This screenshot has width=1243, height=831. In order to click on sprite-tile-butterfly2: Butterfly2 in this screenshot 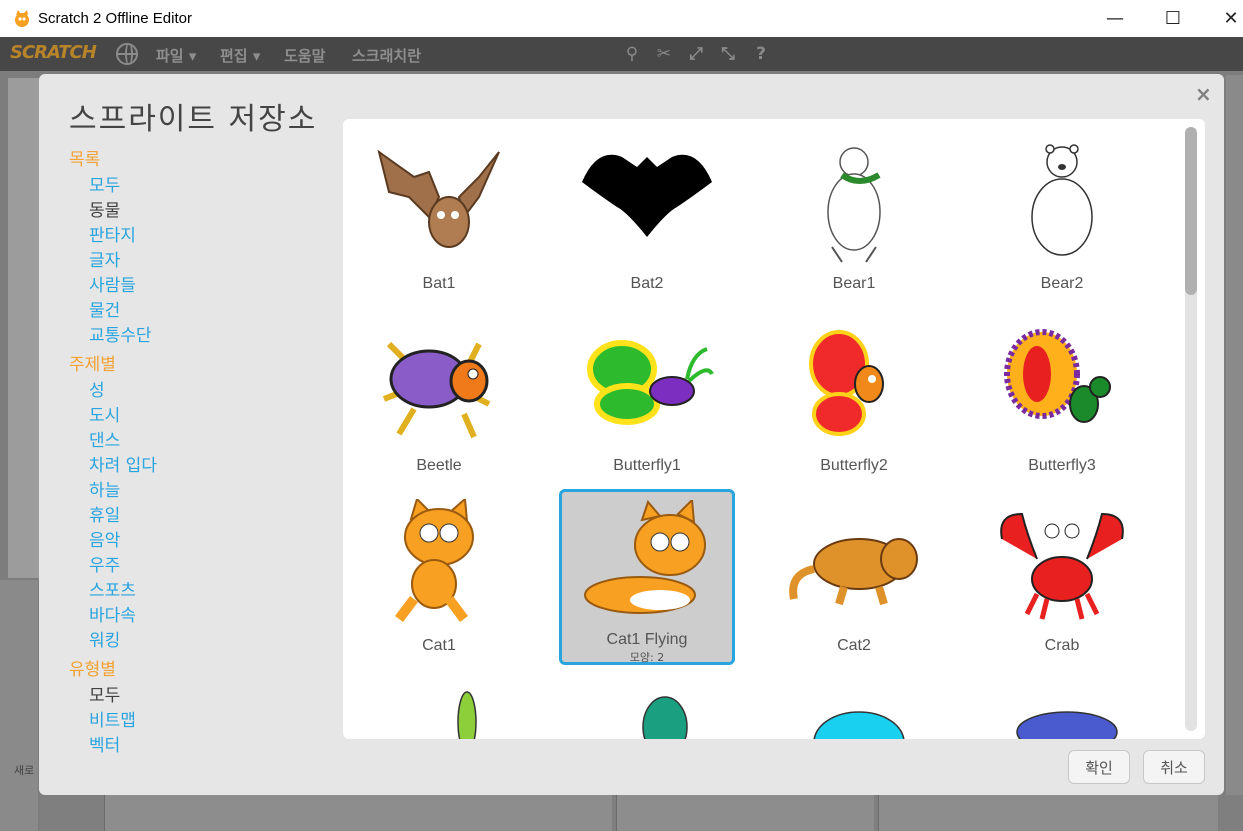, I will do `click(854, 399)`.